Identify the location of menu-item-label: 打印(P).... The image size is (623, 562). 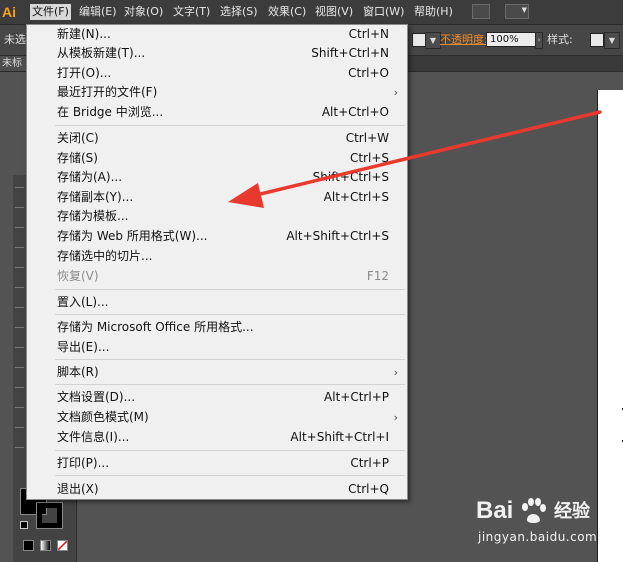
(83, 463).